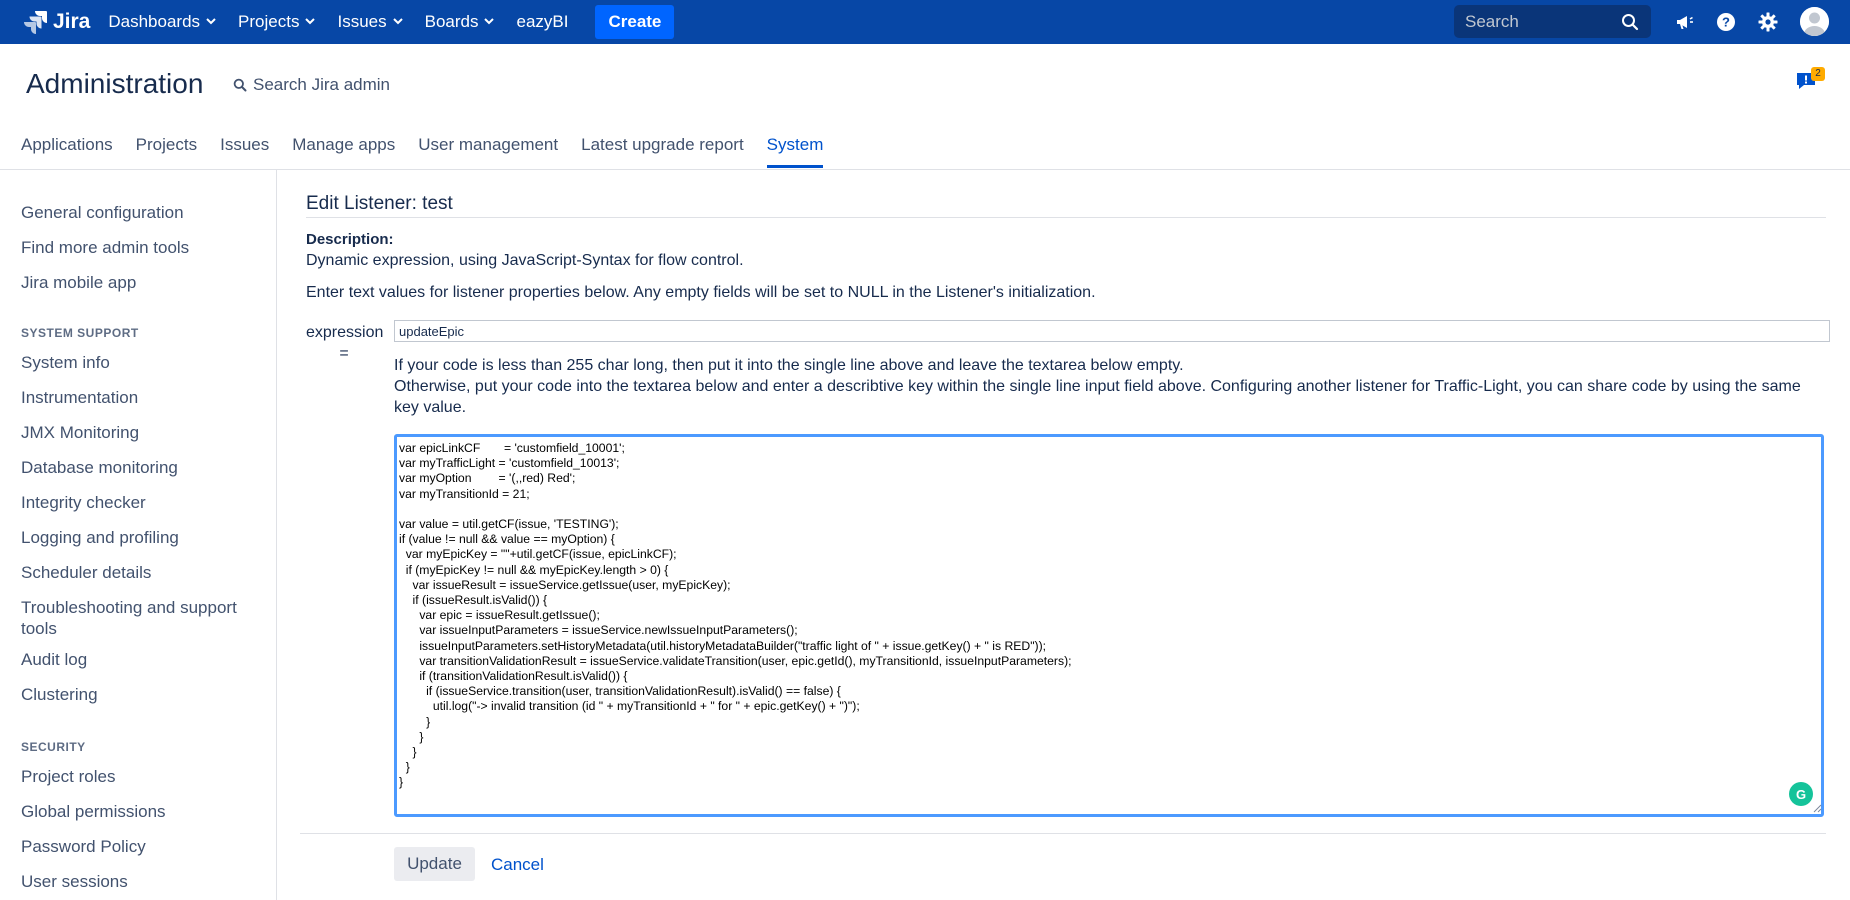  I want to click on heading-divider, so click(1066, 217).